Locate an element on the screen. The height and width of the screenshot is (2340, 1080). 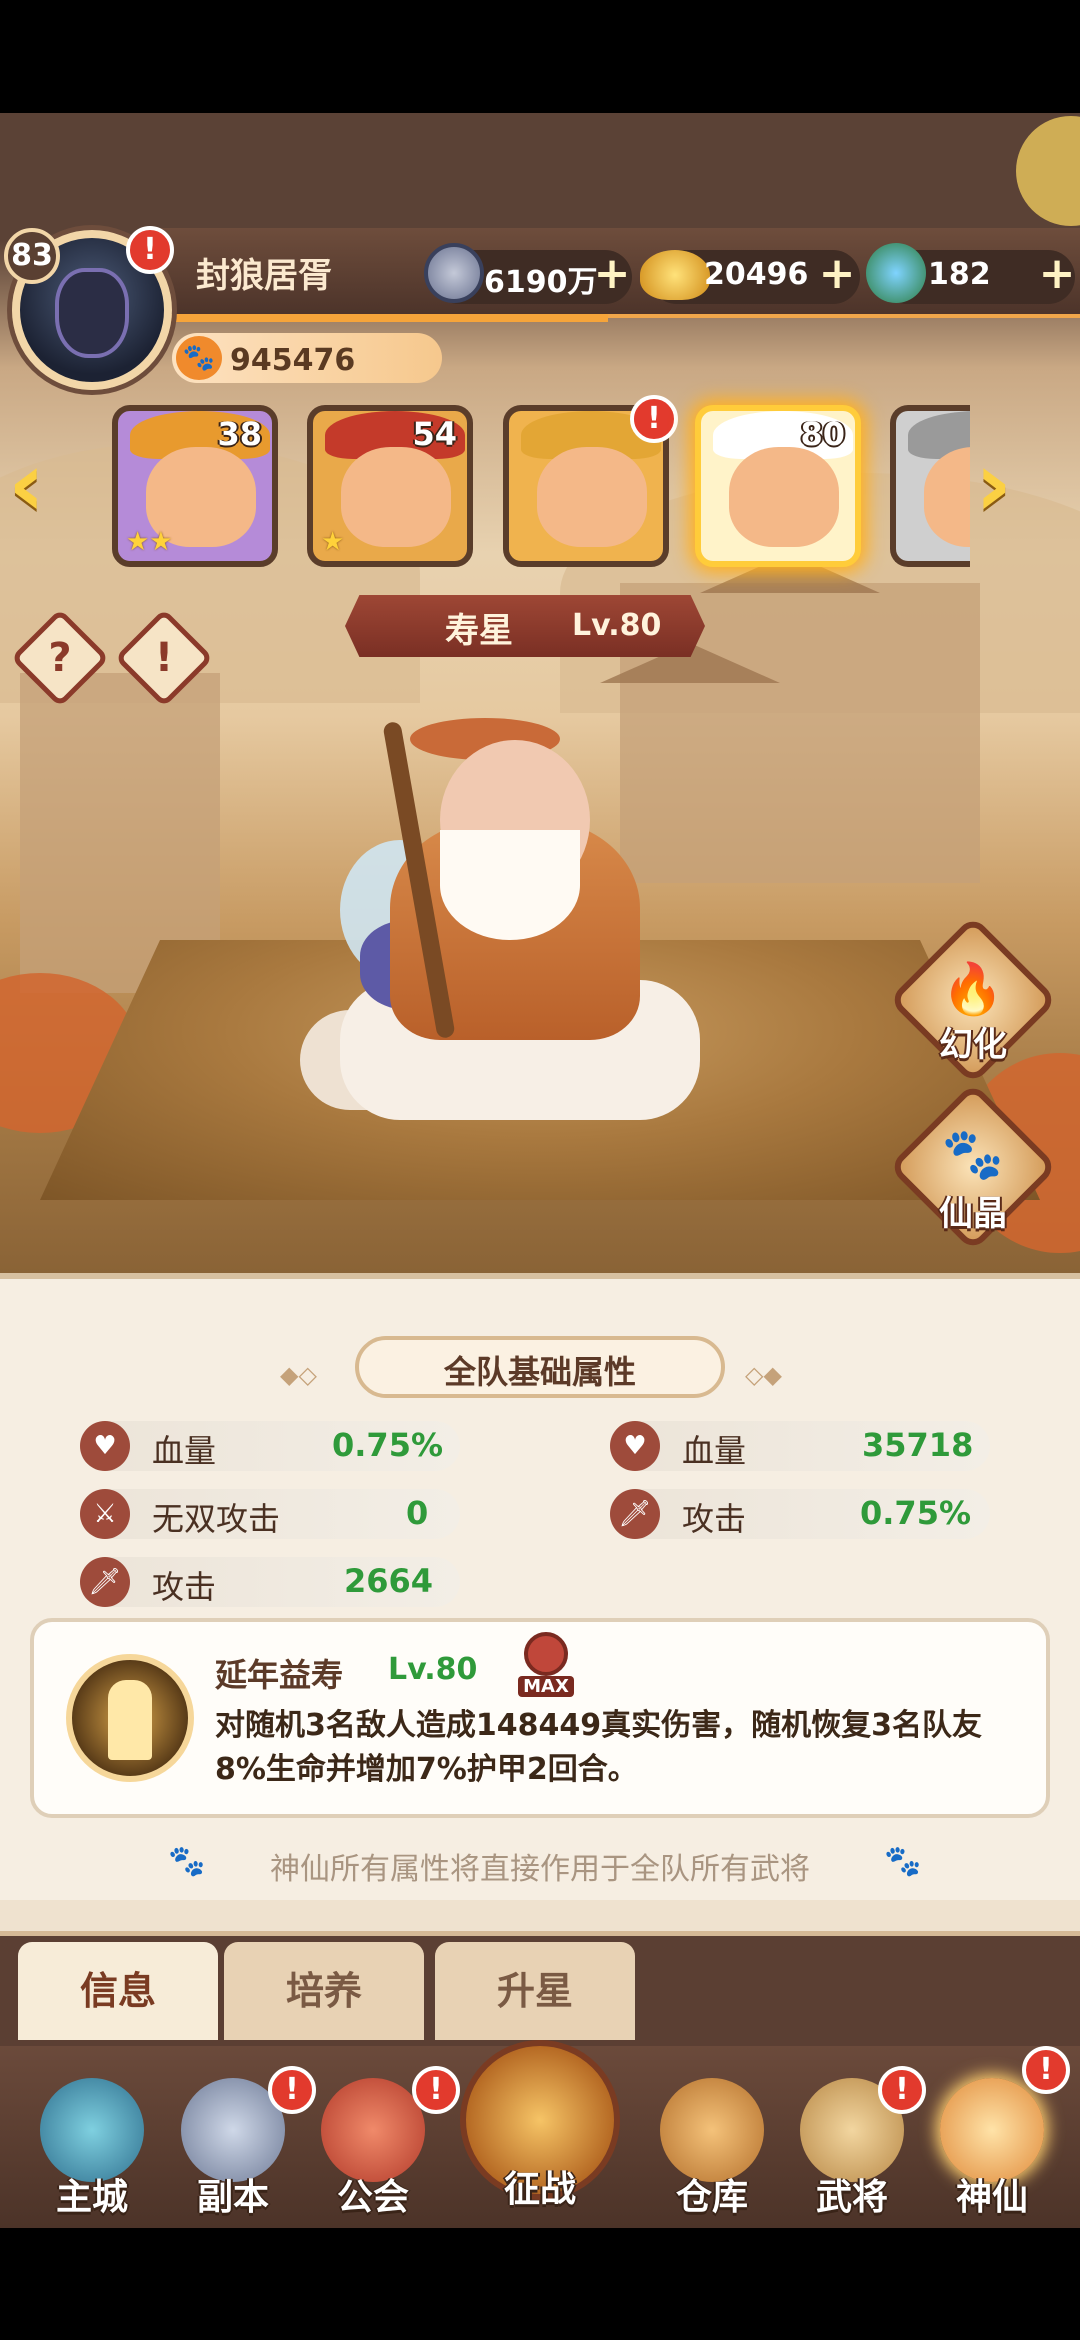
nav-label: 主城 is located at coordinates (91, 2197).